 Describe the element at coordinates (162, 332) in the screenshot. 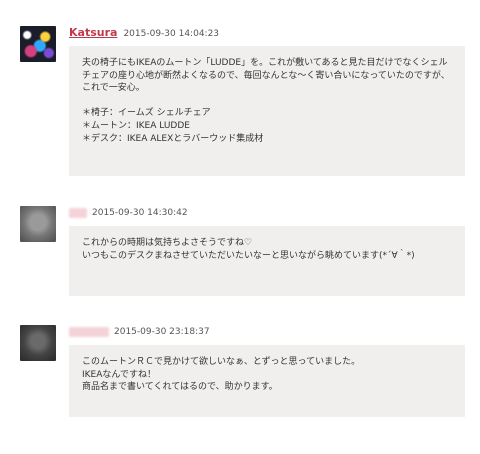

I see `comment-date: 2015-09-30 23:18:37` at that location.